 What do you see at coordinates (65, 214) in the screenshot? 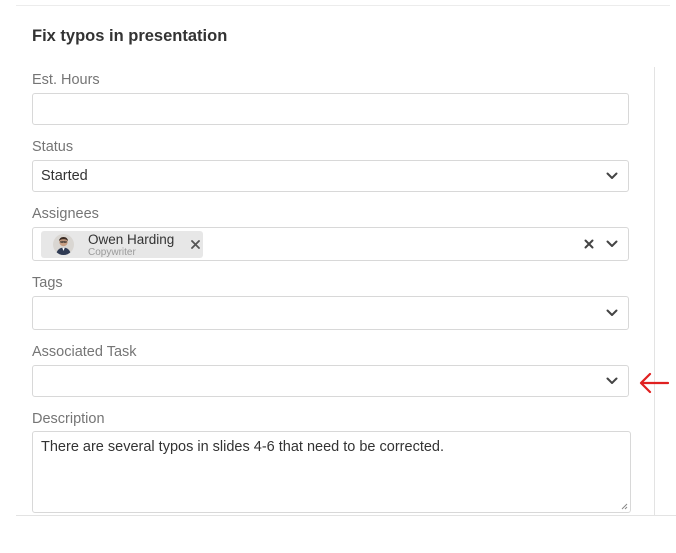
I see `assignees-label: Assignees` at bounding box center [65, 214].